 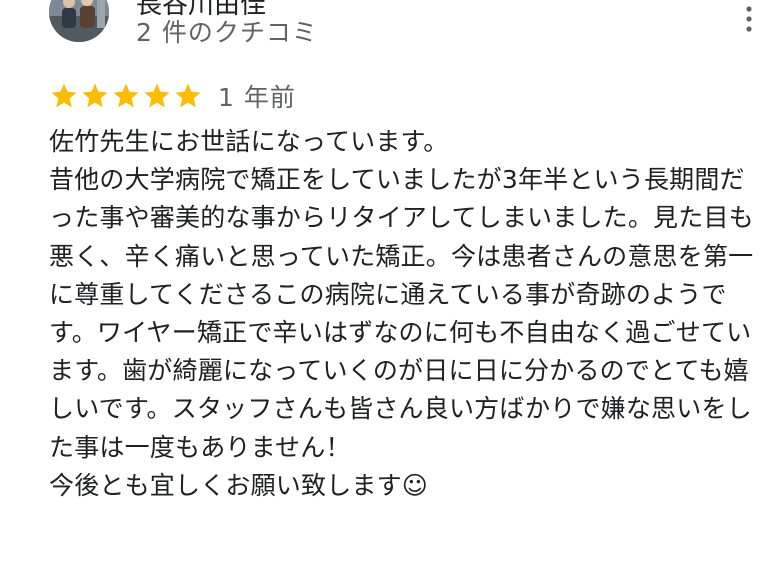 What do you see at coordinates (257, 97) in the screenshot?
I see `review-date: 1 年前` at bounding box center [257, 97].